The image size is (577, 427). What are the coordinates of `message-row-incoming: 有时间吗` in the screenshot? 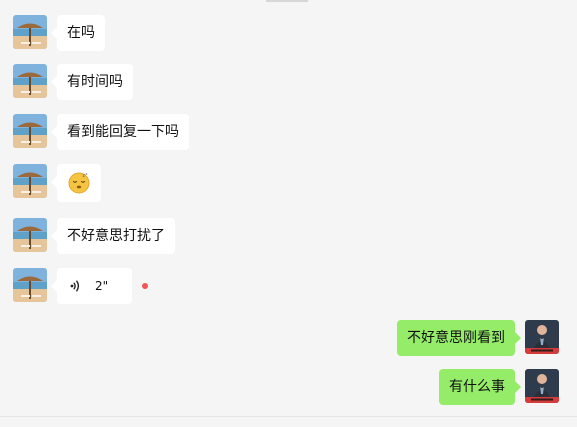 It's located at (73, 82).